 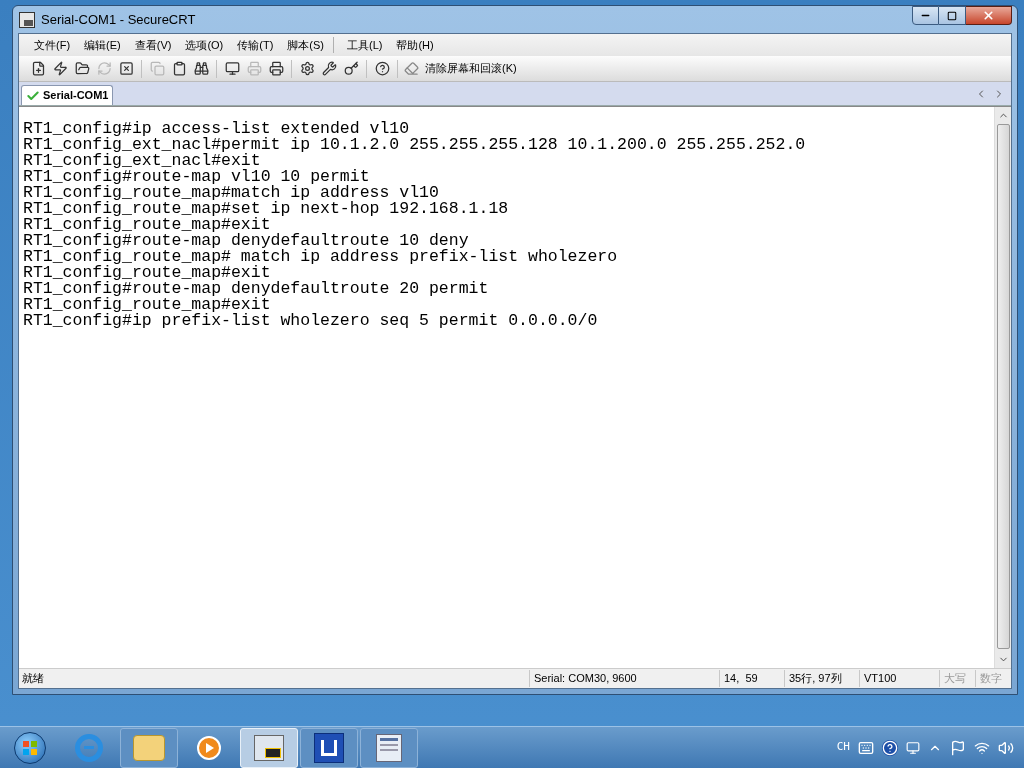 What do you see at coordinates (246, 241) in the screenshot?
I see `terminal-line: RT1_config#route-map denydefaultroute 10 deny` at bounding box center [246, 241].